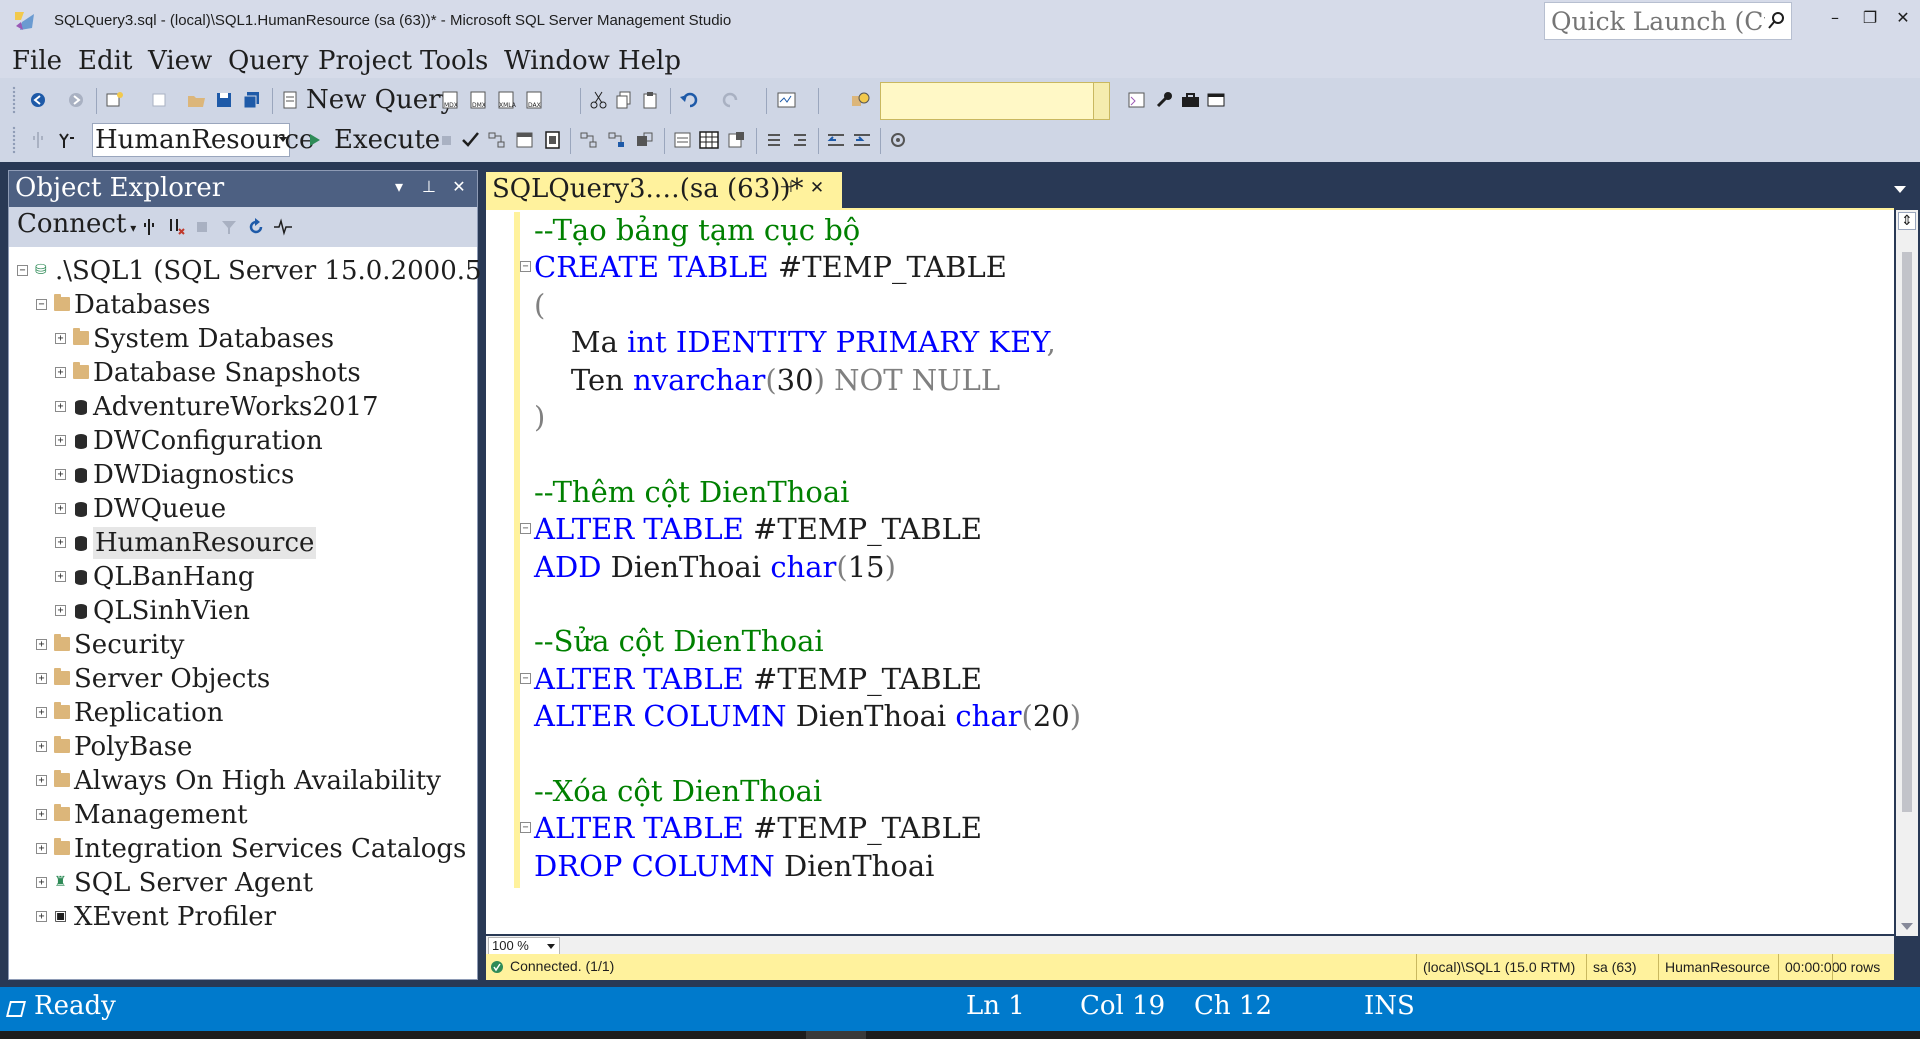  I want to click on dmx-query-icon: DMX, so click(479, 100).